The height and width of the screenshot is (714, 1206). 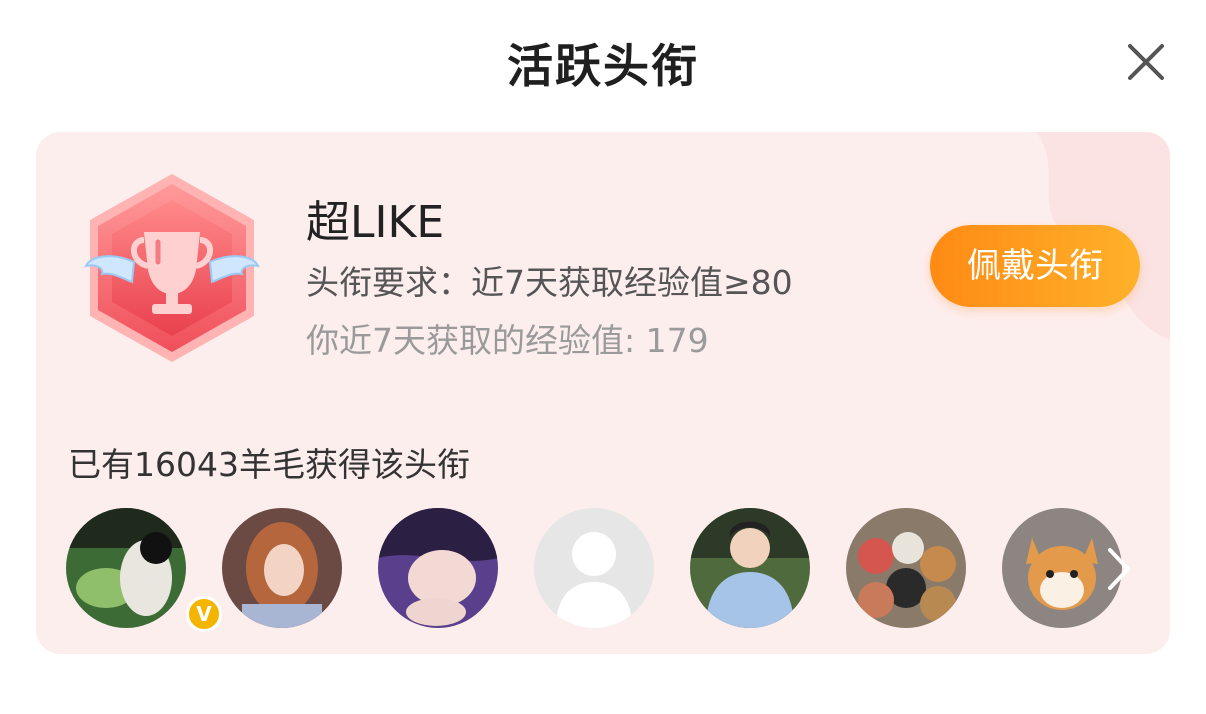 What do you see at coordinates (375, 222) in the screenshot?
I see `title-name: 超LIKE` at bounding box center [375, 222].